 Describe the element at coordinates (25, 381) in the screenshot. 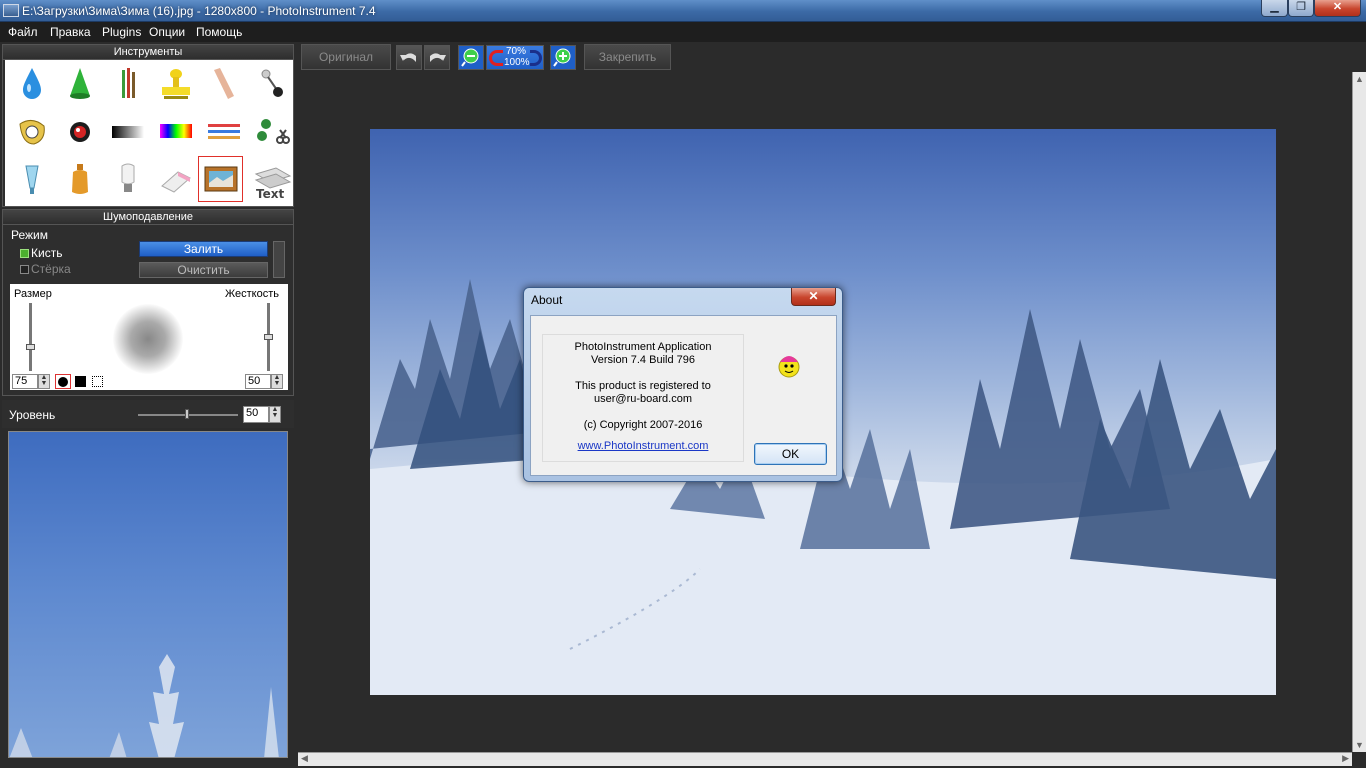

I see `size-input: 75` at that location.